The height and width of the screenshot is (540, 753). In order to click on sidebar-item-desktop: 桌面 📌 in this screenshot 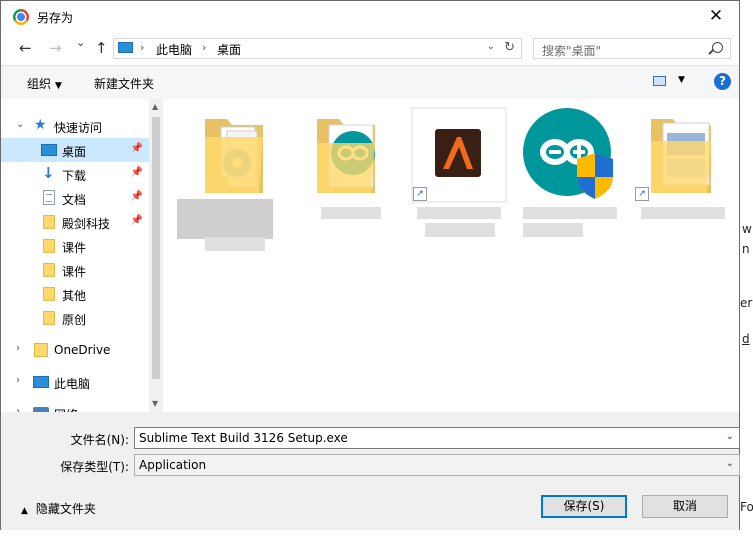, I will do `click(75, 150)`.